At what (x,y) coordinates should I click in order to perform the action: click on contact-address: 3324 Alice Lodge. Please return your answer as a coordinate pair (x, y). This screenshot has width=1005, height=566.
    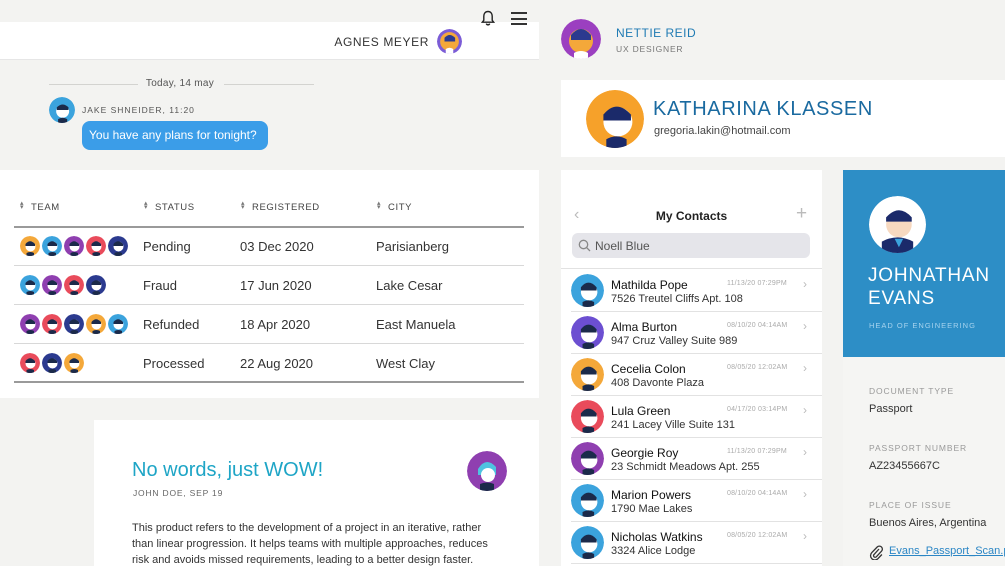
    Looking at the image, I should click on (653, 551).